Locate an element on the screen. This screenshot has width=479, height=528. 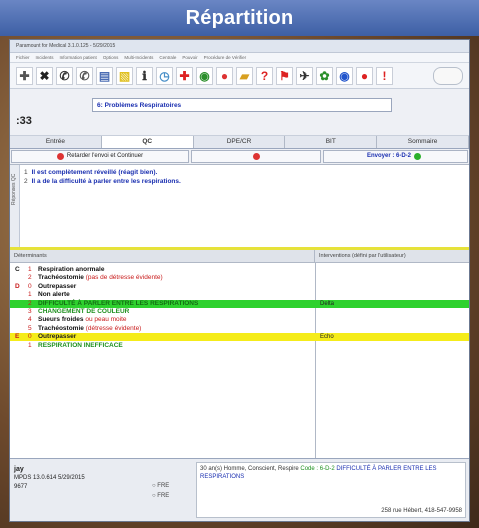
menu-item: Multi-Incidents is located at coordinates (138, 57).